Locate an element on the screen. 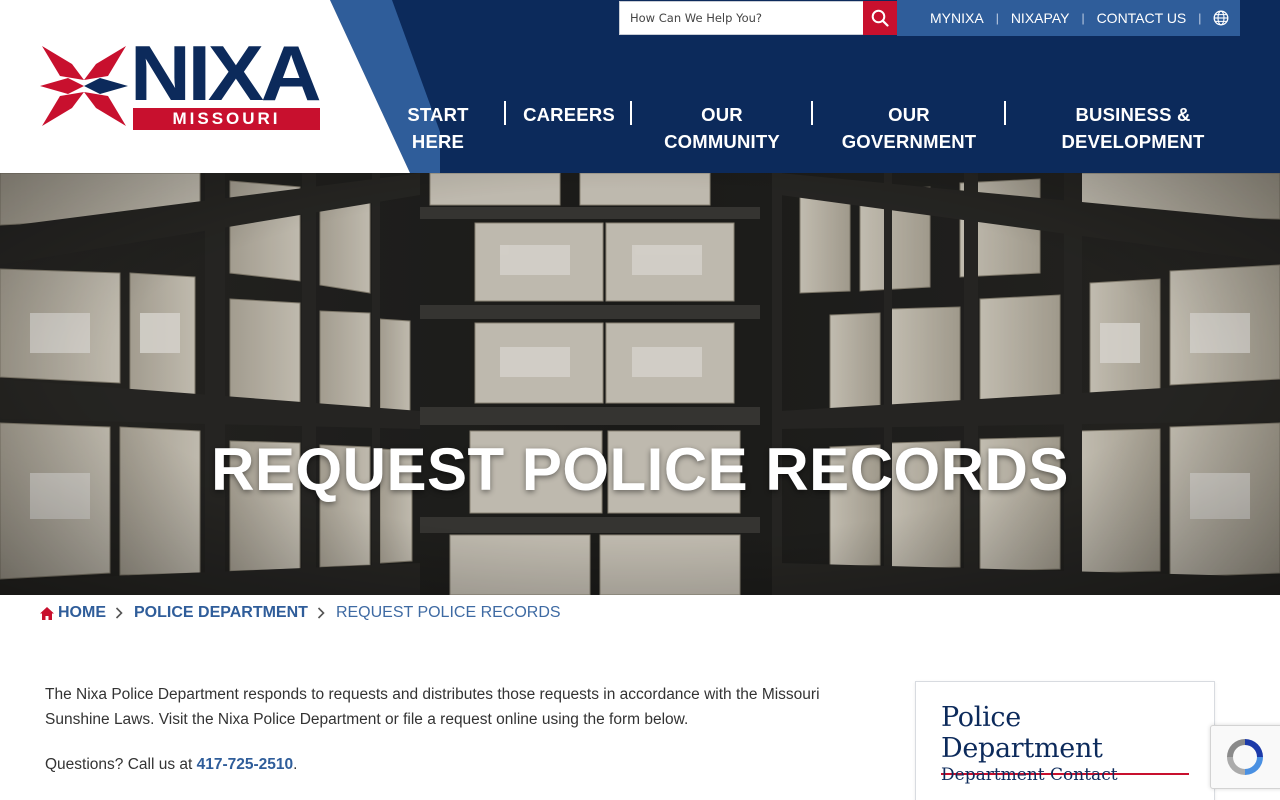 Image resolution: width=1280 pixels, height=800 pixels. logo-wordmark: NIXA is located at coordinates (226, 73).